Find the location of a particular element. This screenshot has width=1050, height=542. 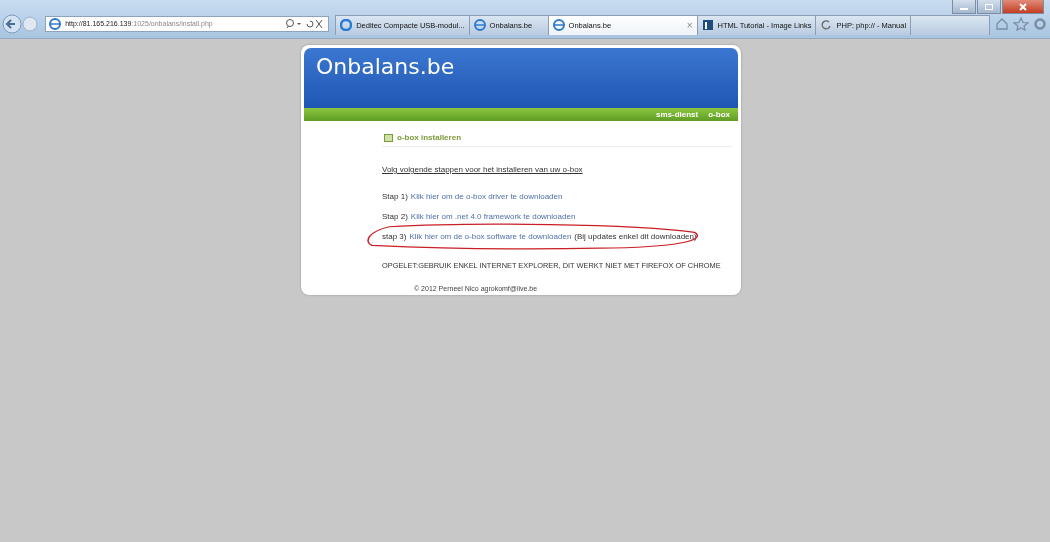

step-note: (Bij updates enkel dit downloaden) is located at coordinates (635, 236).